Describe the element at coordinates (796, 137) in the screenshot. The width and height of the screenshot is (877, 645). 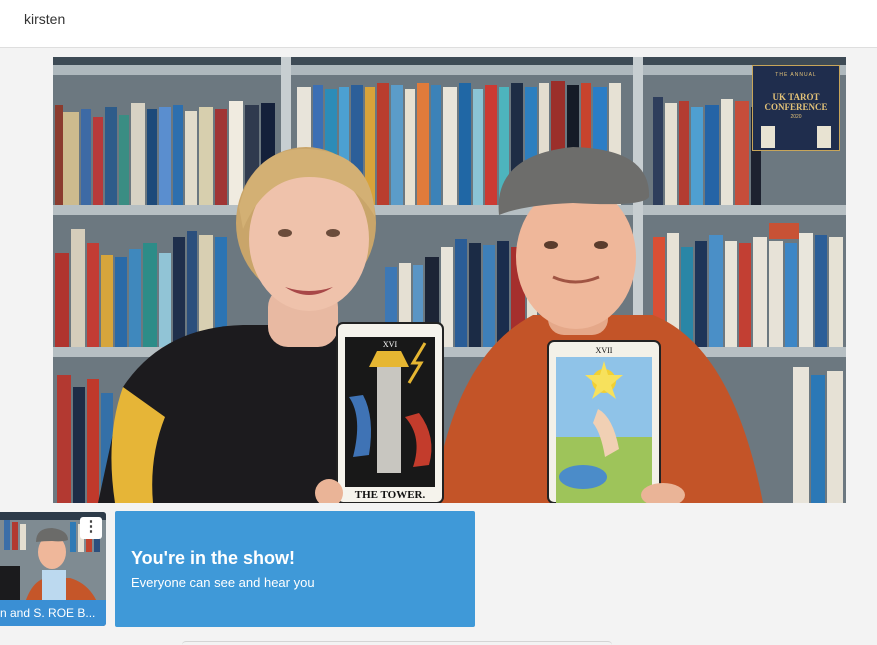
I see `badge-cards-icon` at that location.